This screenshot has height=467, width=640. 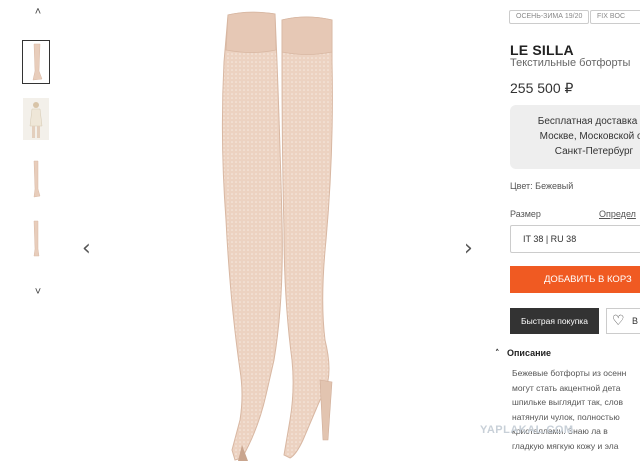 I want to click on add-to-cart-button: ДОБАВИТЬ В КОРЗ, so click(x=575, y=279).